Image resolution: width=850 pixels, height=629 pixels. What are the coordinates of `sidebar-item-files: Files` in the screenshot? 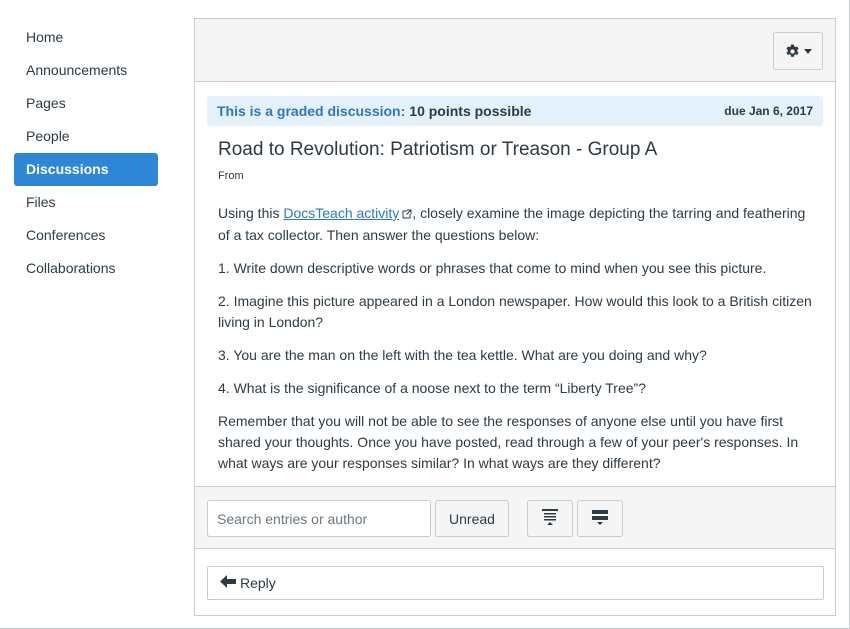 It's located at (86, 202).